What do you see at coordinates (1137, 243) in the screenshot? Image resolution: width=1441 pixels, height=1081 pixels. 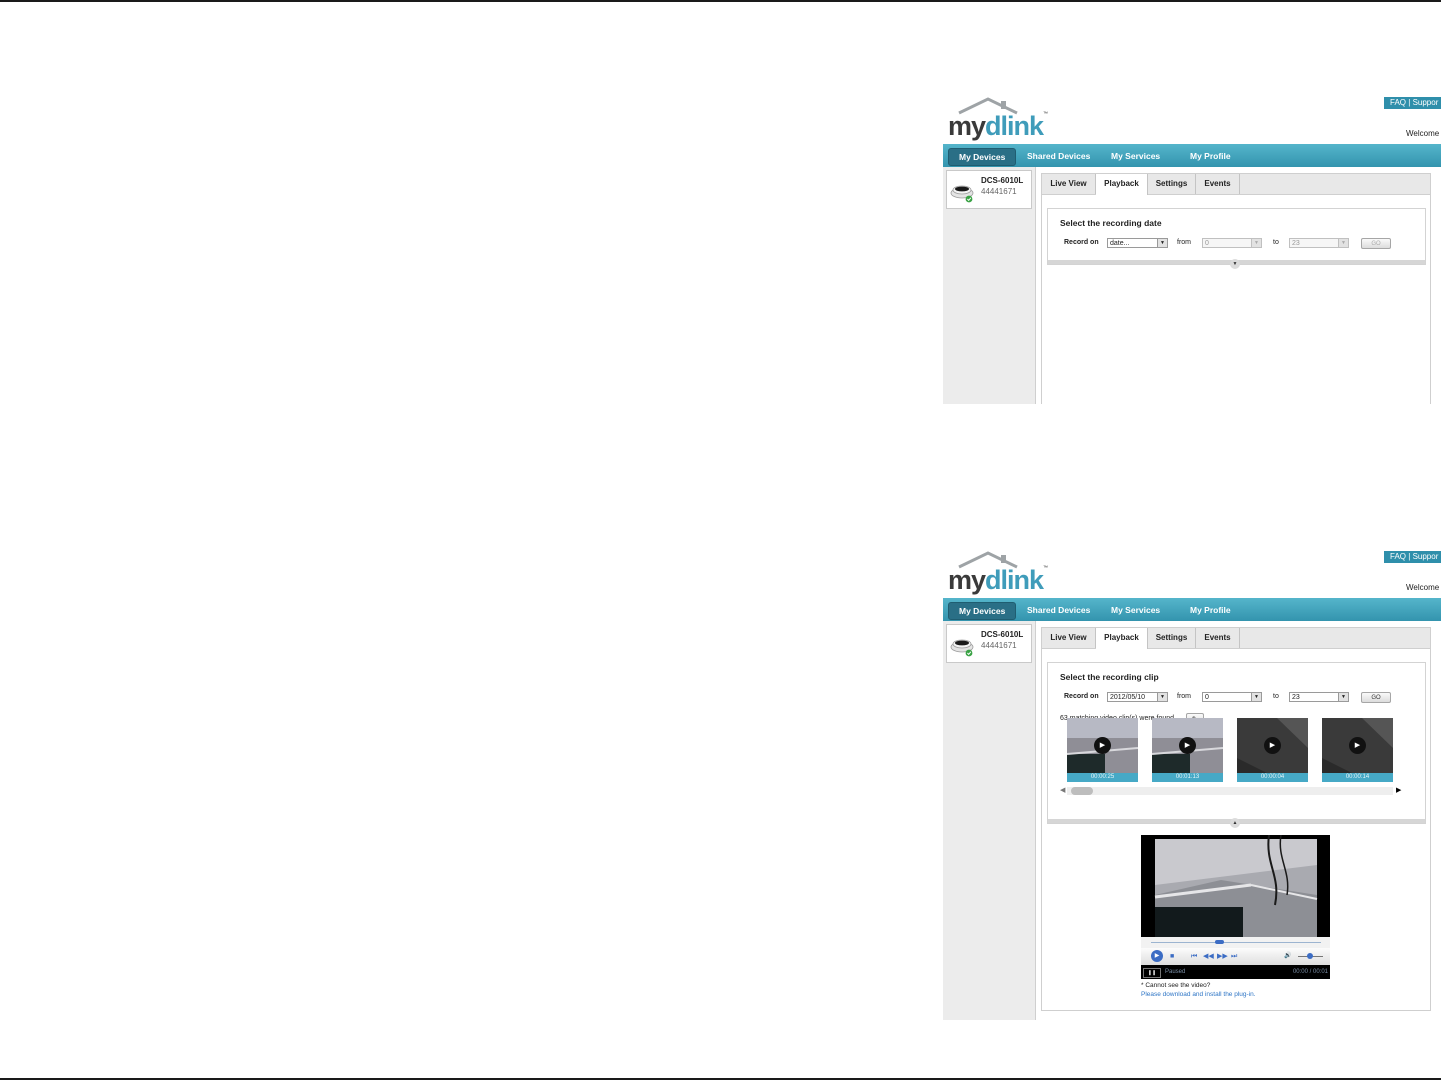 I see `date-select: date... ▼` at bounding box center [1137, 243].